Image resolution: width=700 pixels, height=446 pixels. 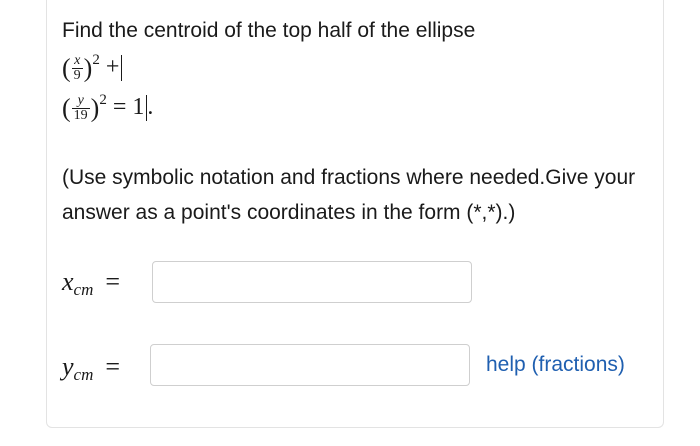 What do you see at coordinates (122, 68) in the screenshot?
I see `text-cursor` at bounding box center [122, 68].